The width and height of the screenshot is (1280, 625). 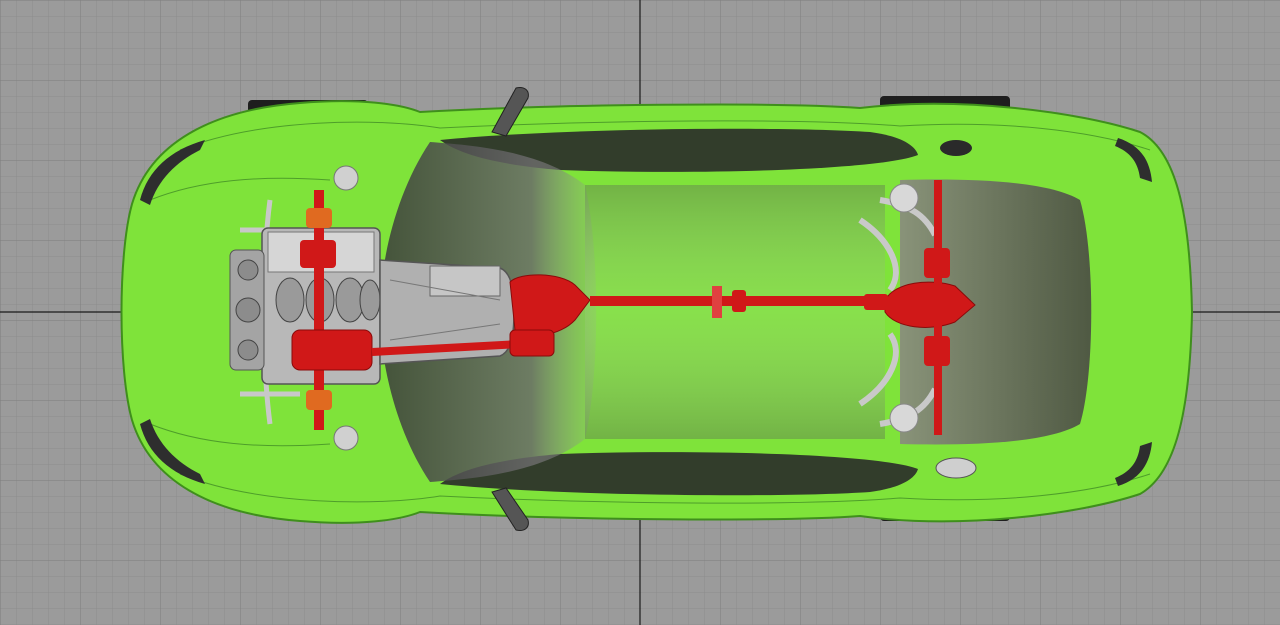 I want to click on rear-wheel-hub-right, so click(x=904, y=418).